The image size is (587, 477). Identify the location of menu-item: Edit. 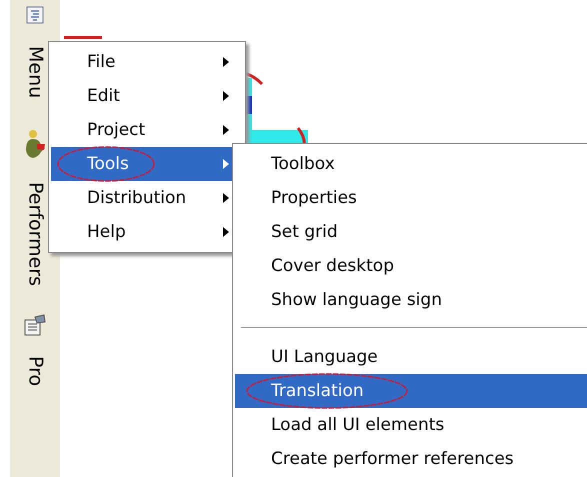
(147, 96).